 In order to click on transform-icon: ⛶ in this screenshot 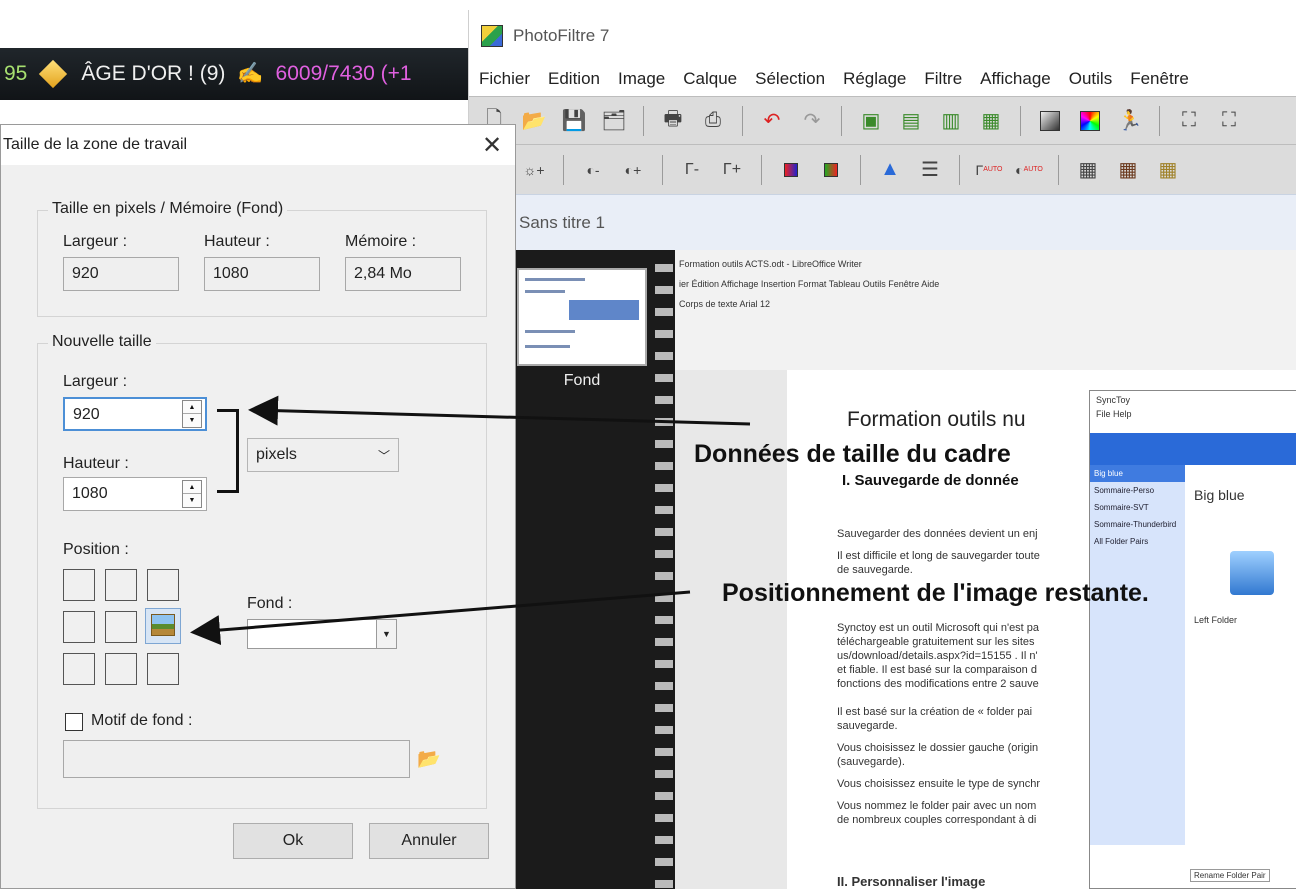, I will do `click(1189, 121)`.